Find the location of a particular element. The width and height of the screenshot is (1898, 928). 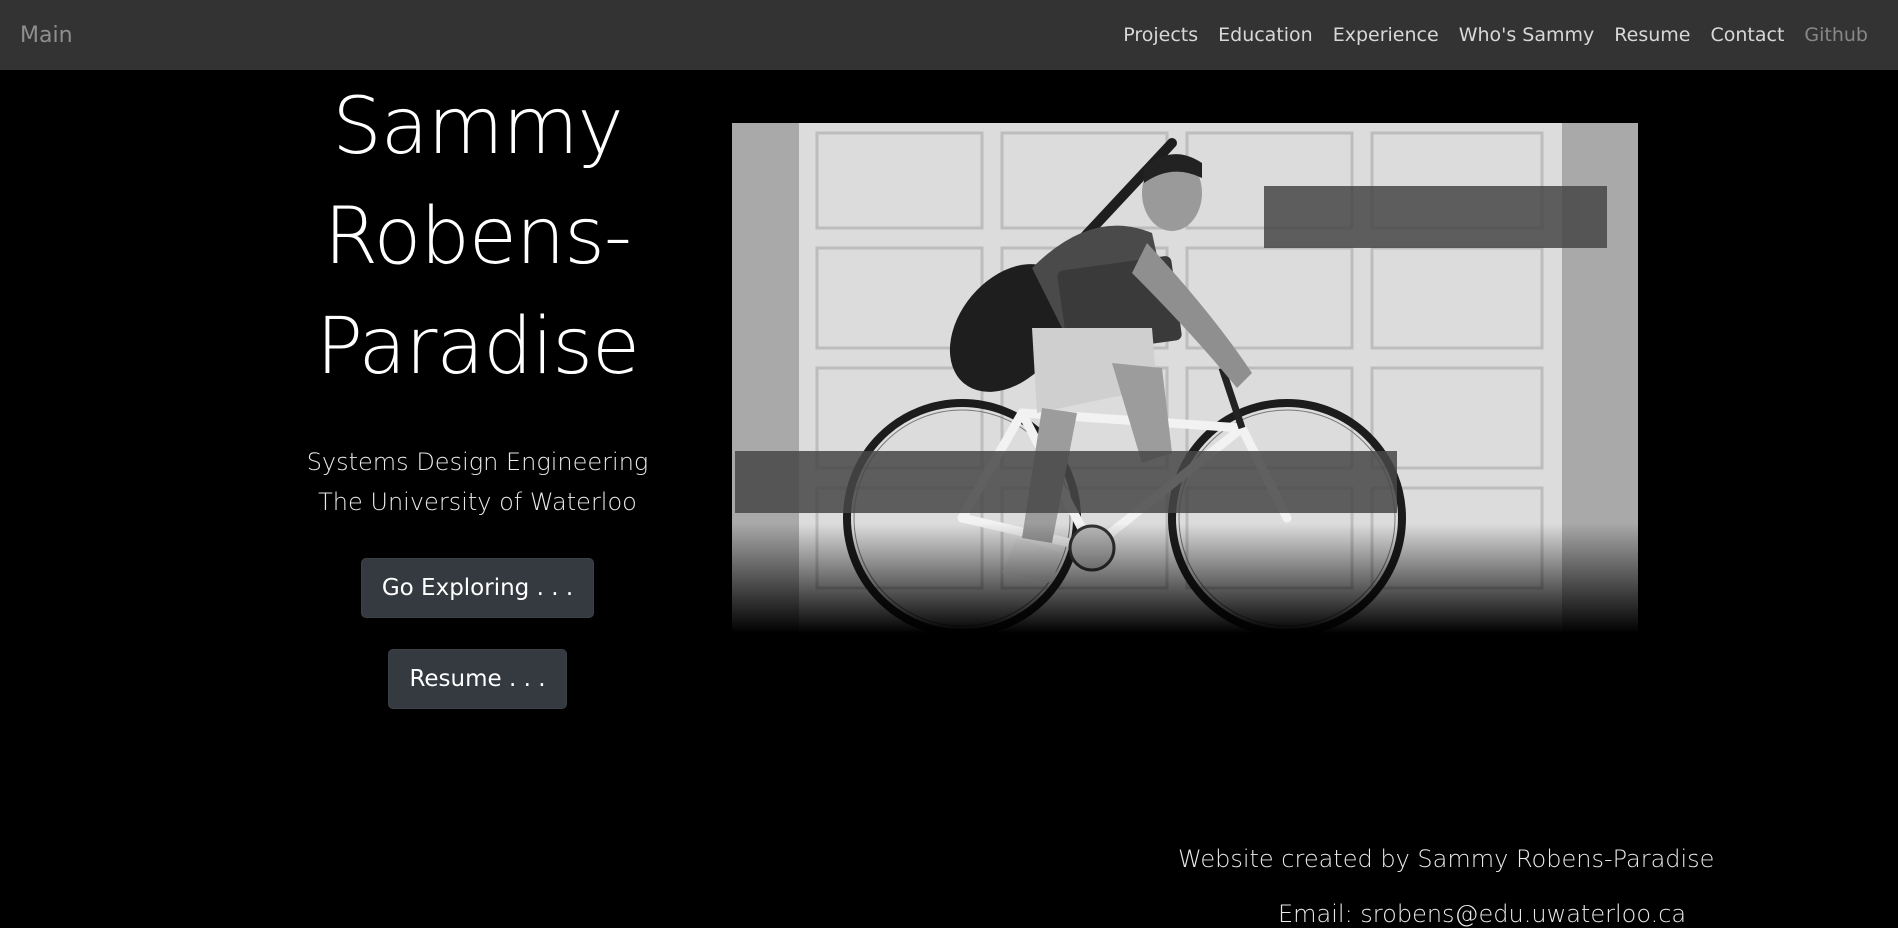

photo-fade-gradient is located at coordinates (1185, 578).